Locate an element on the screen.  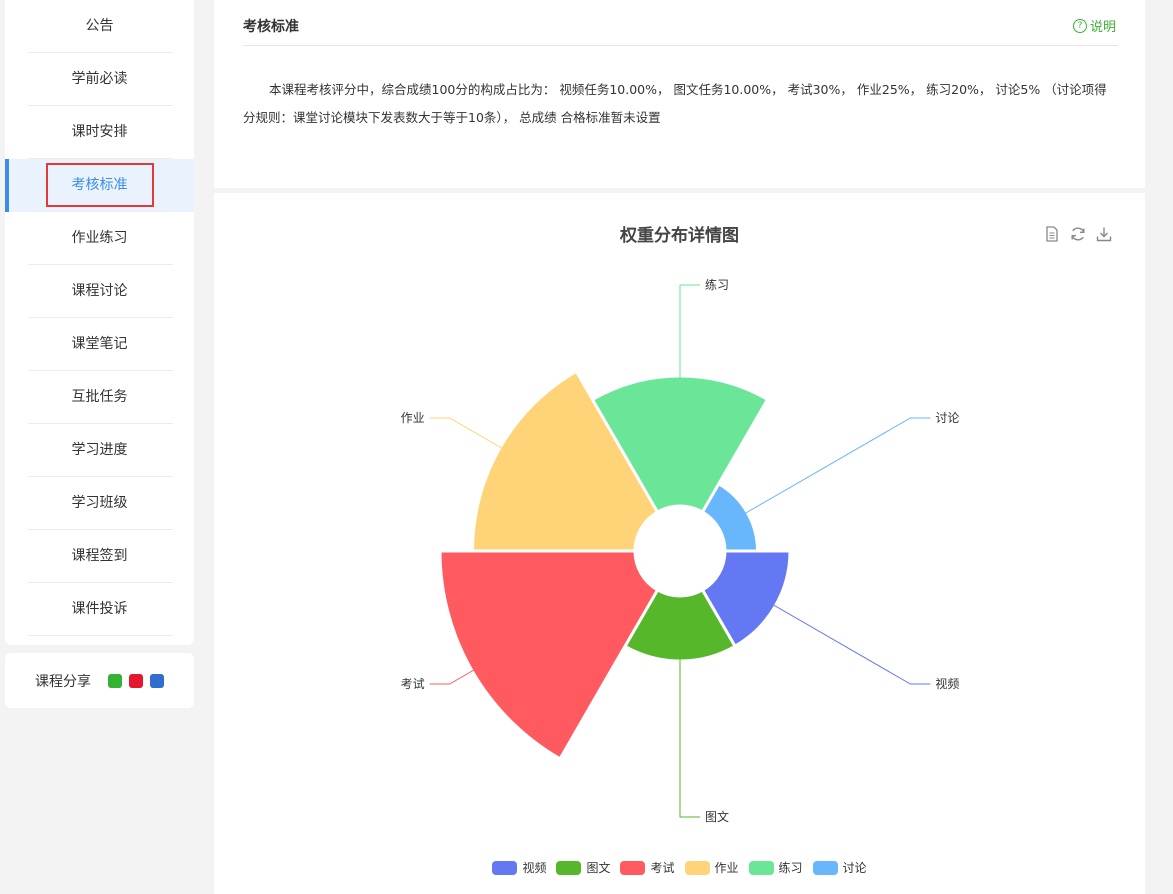
sidebar-item-3: 考核标准 is located at coordinates (99, 185).